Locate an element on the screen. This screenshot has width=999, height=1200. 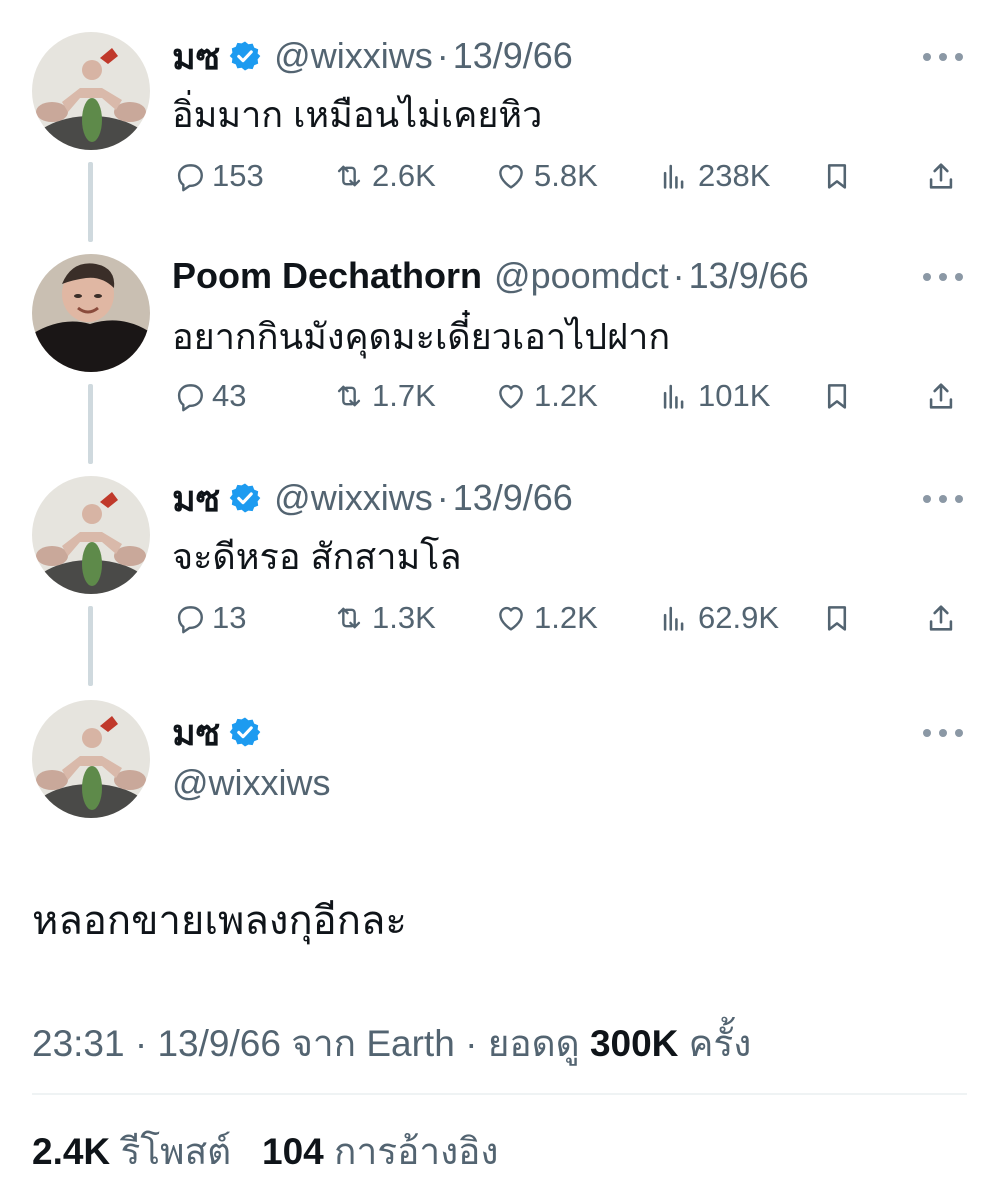
view-count: 238K is located at coordinates (734, 175).